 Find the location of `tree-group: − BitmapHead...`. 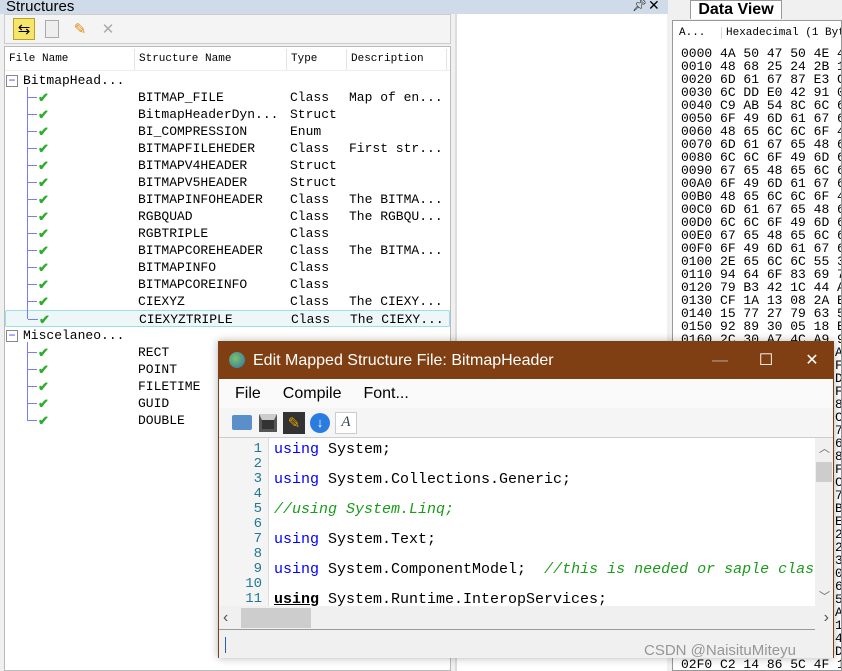

tree-group: − BitmapHead... is located at coordinates (227, 80).